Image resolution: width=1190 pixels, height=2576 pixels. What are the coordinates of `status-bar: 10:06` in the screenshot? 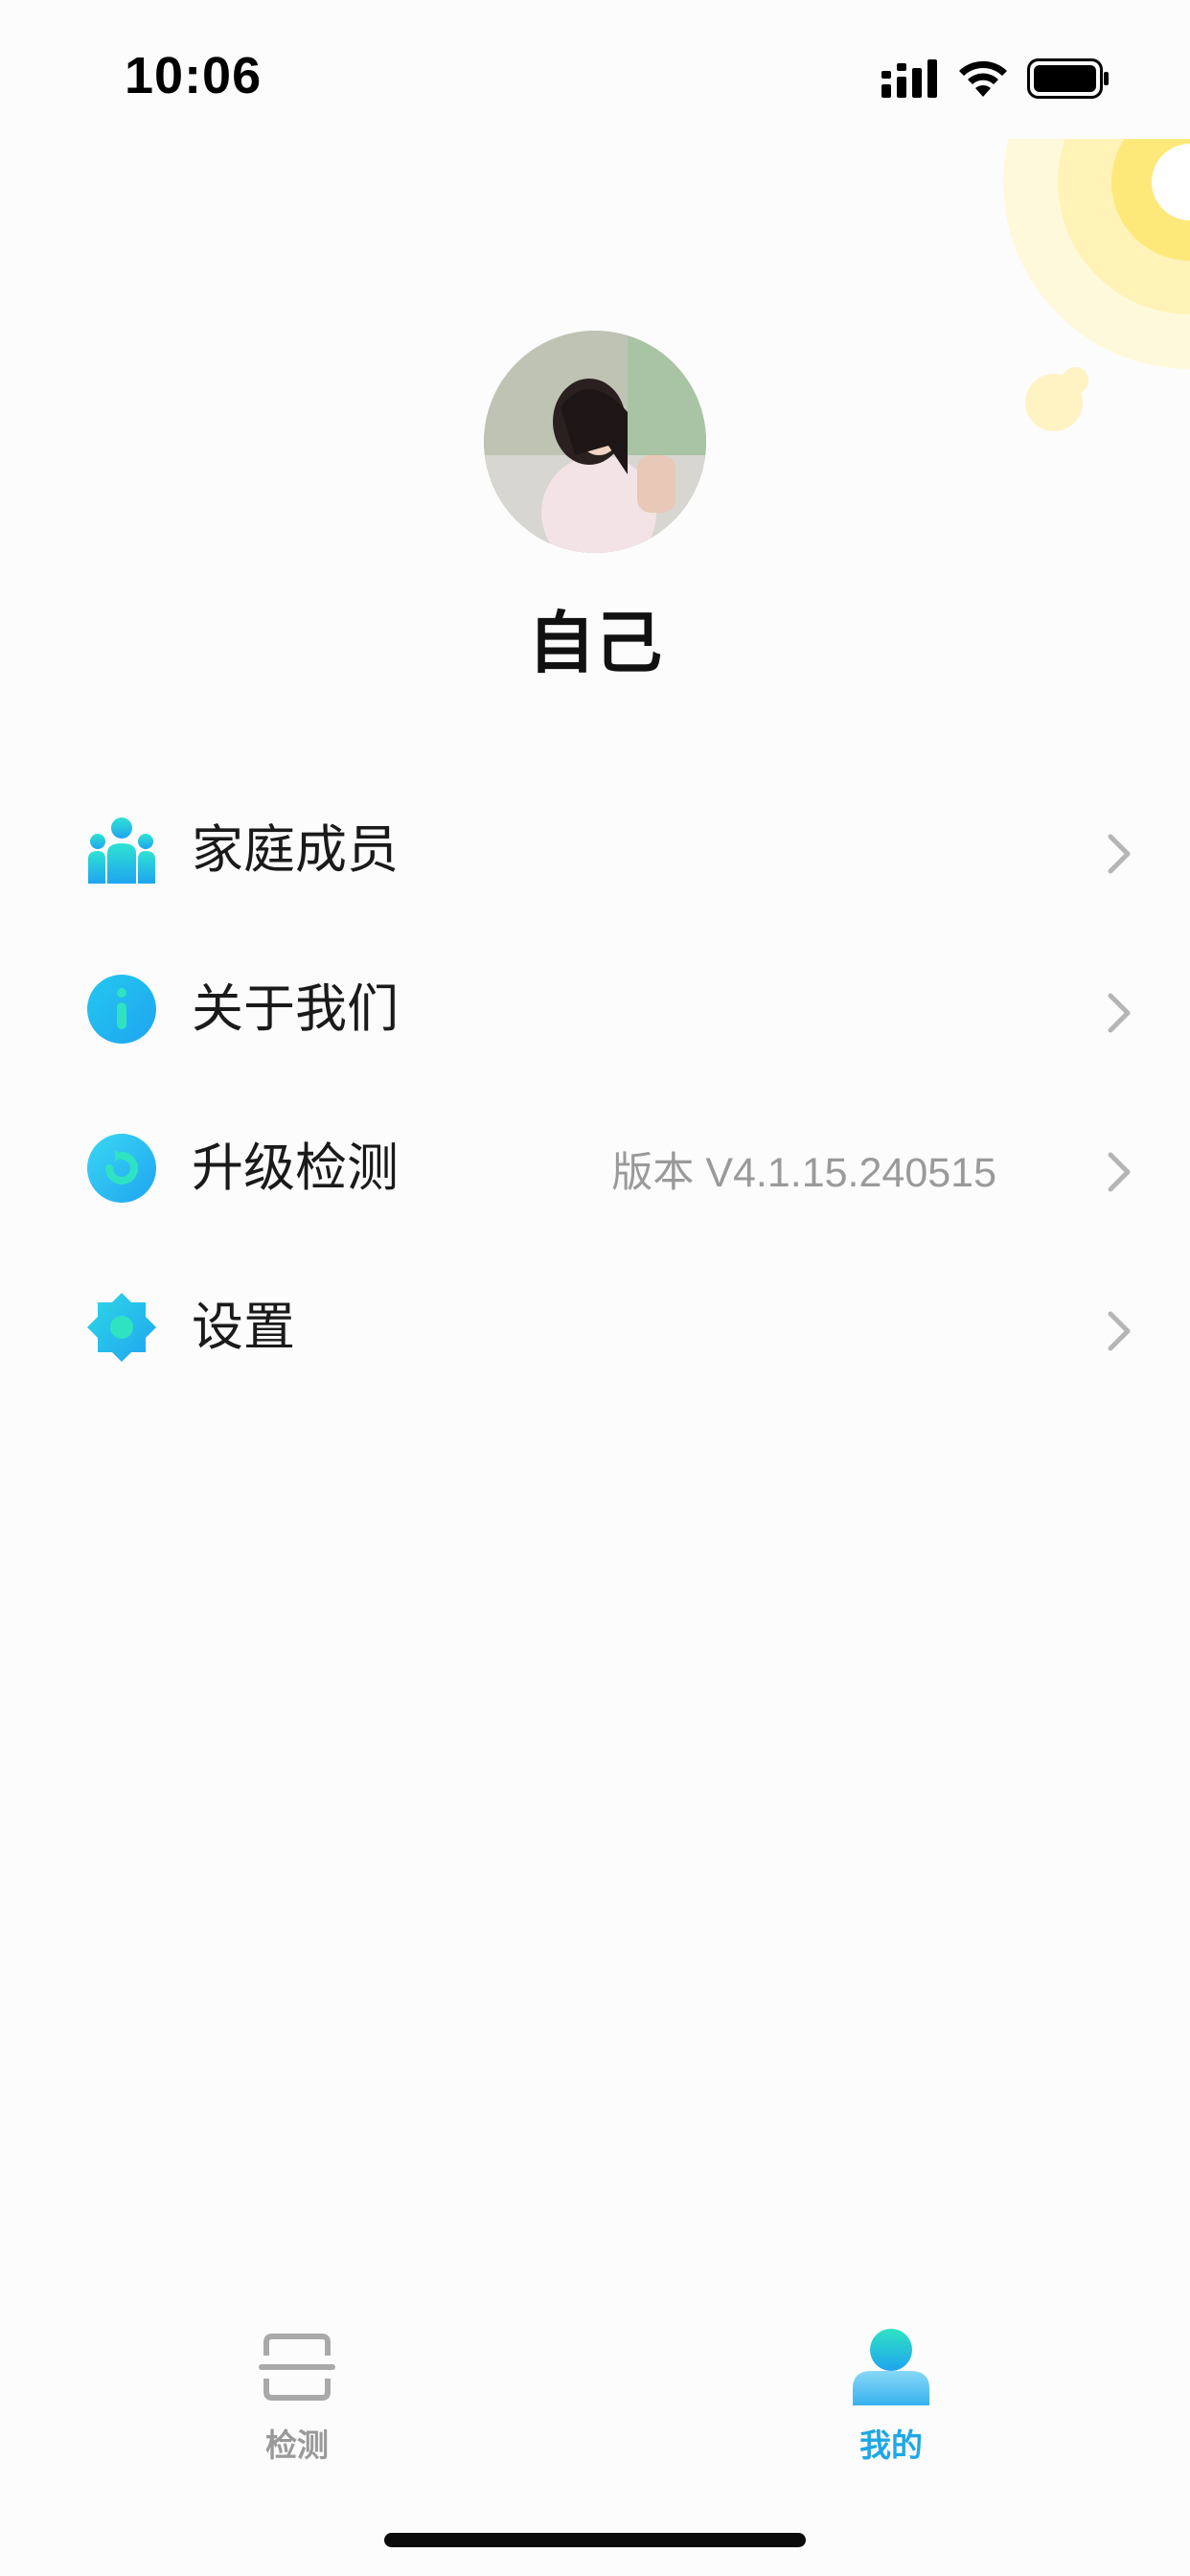 It's located at (595, 72).